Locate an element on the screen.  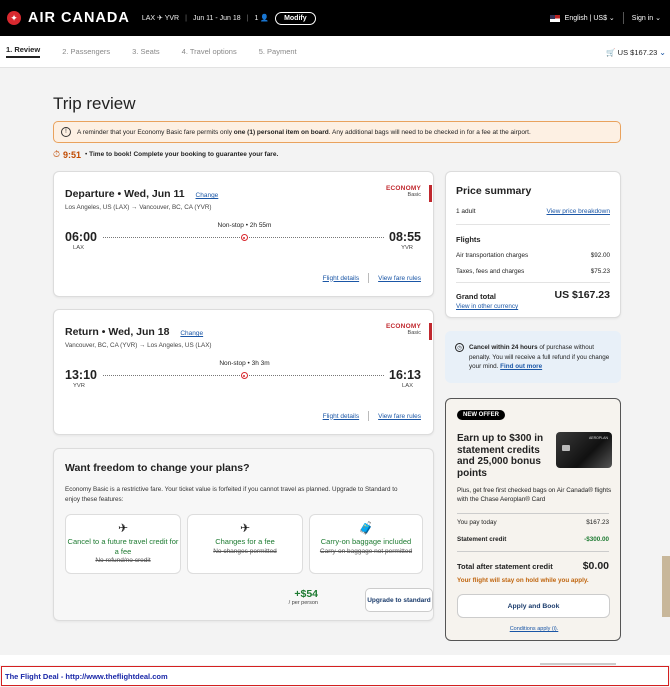
clock-icon: ◷ is located at coordinates (459, 347).